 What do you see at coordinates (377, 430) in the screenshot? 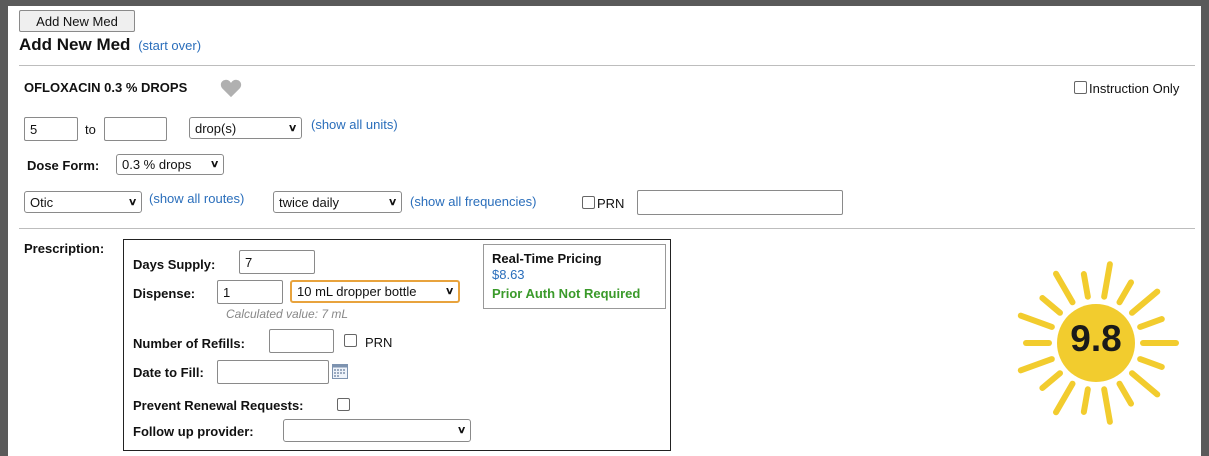
I see `follow-up-provider-select: ∨` at bounding box center [377, 430].